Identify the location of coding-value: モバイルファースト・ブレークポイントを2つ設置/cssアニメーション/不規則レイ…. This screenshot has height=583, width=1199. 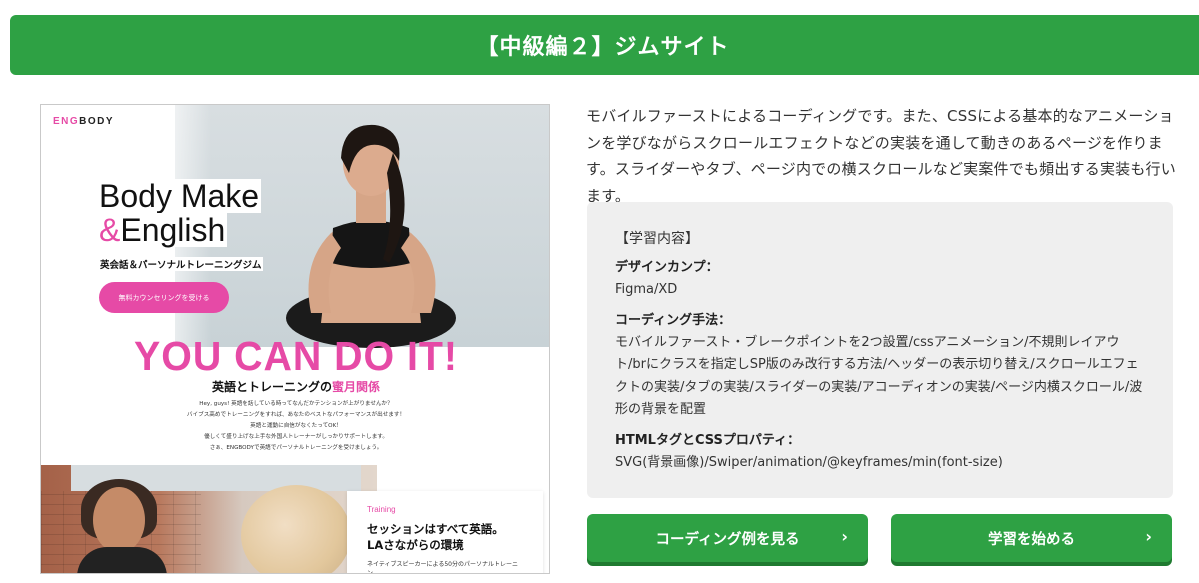
(879, 376).